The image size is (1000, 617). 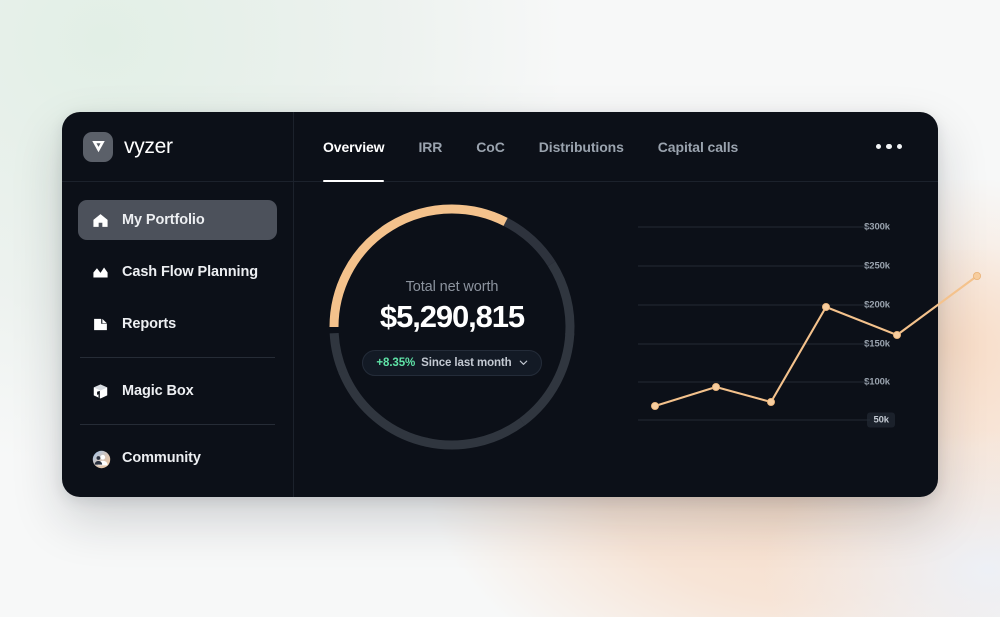 I want to click on sidebar-item-community: Community, so click(x=177, y=458).